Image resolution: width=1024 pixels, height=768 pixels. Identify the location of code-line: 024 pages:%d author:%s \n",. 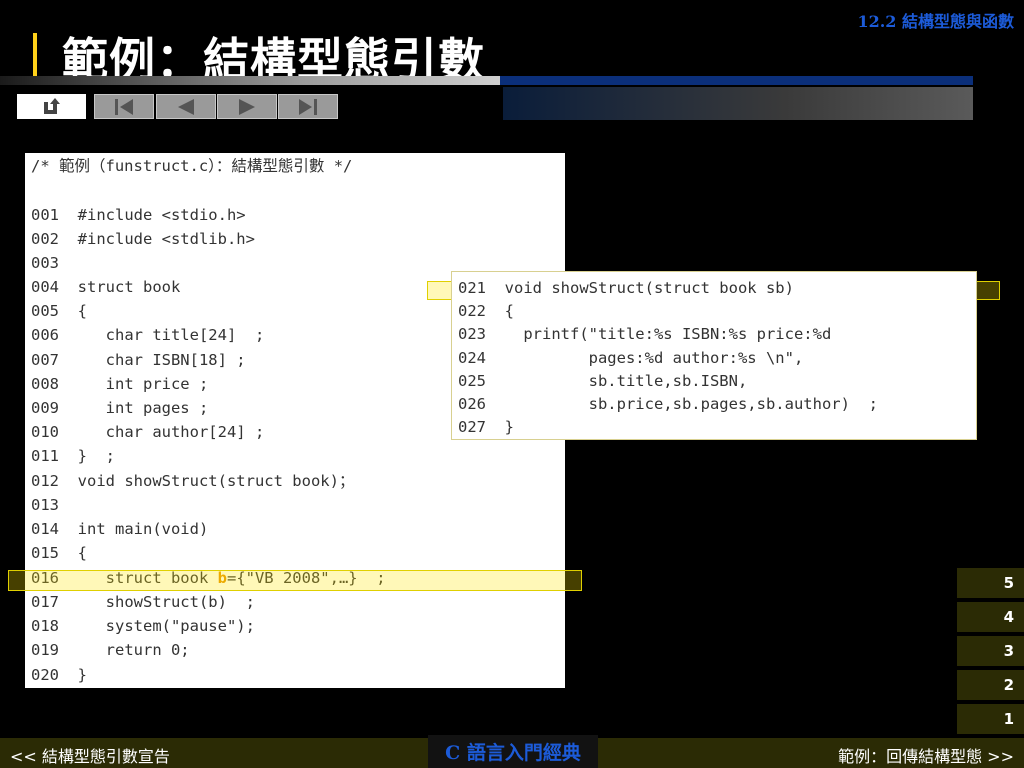
(631, 358).